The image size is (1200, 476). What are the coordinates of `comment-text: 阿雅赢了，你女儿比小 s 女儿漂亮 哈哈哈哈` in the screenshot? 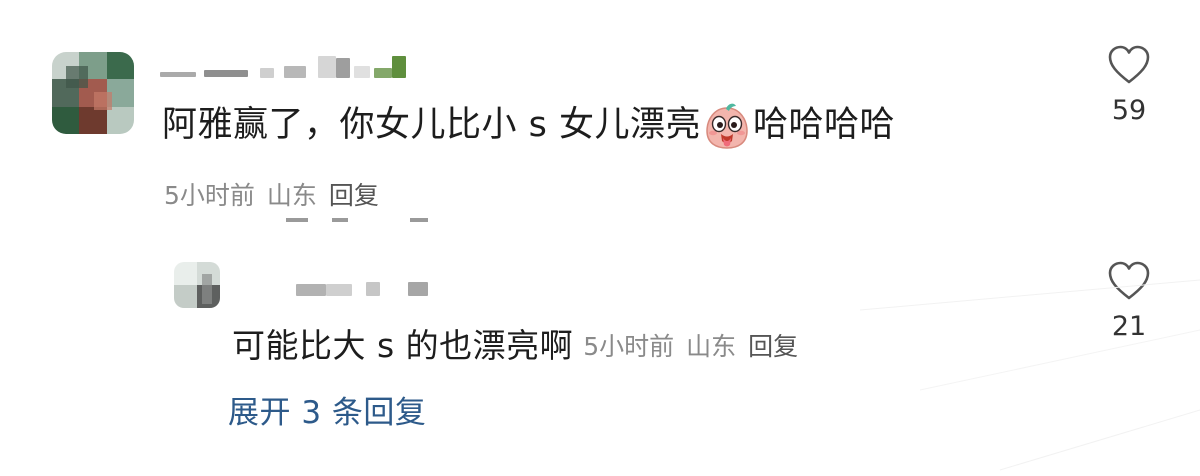 It's located at (528, 125).